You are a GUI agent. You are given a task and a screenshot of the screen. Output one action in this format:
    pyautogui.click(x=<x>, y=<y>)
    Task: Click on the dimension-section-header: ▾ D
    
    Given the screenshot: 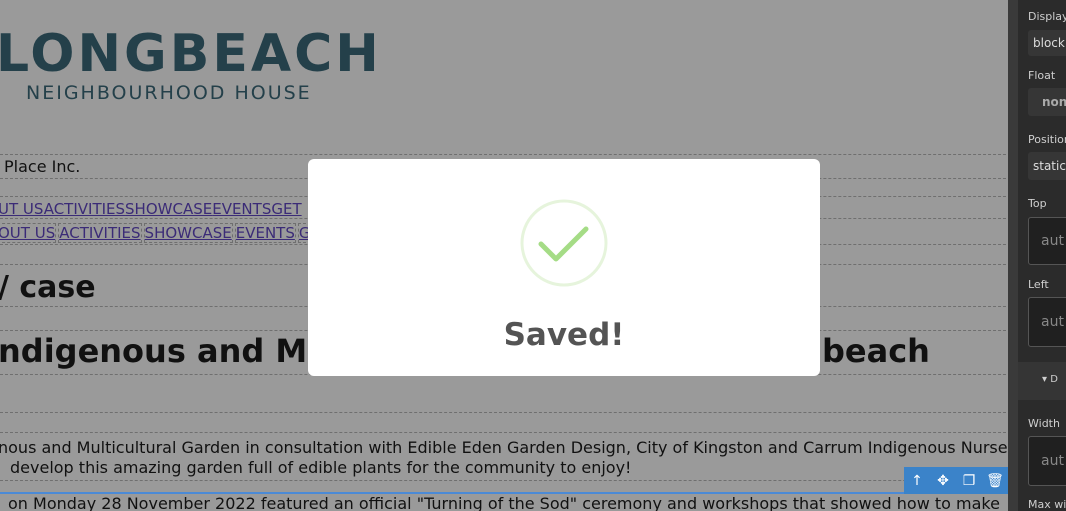 What is the action you would take?
    pyautogui.click(x=1042, y=381)
    